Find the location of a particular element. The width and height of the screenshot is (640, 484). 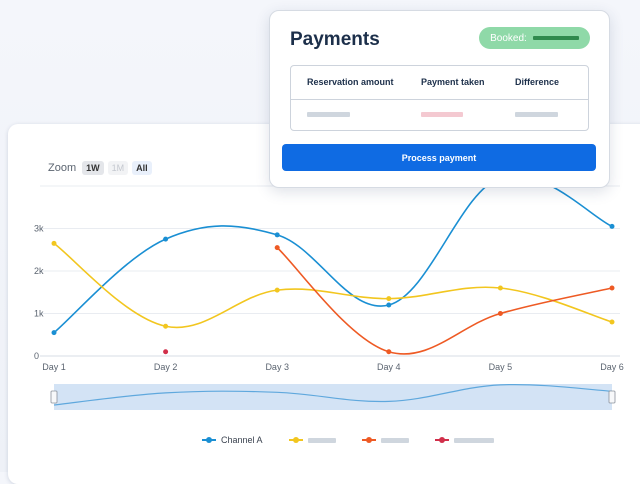

chart-legend: Channel A is located at coordinates (348, 440).